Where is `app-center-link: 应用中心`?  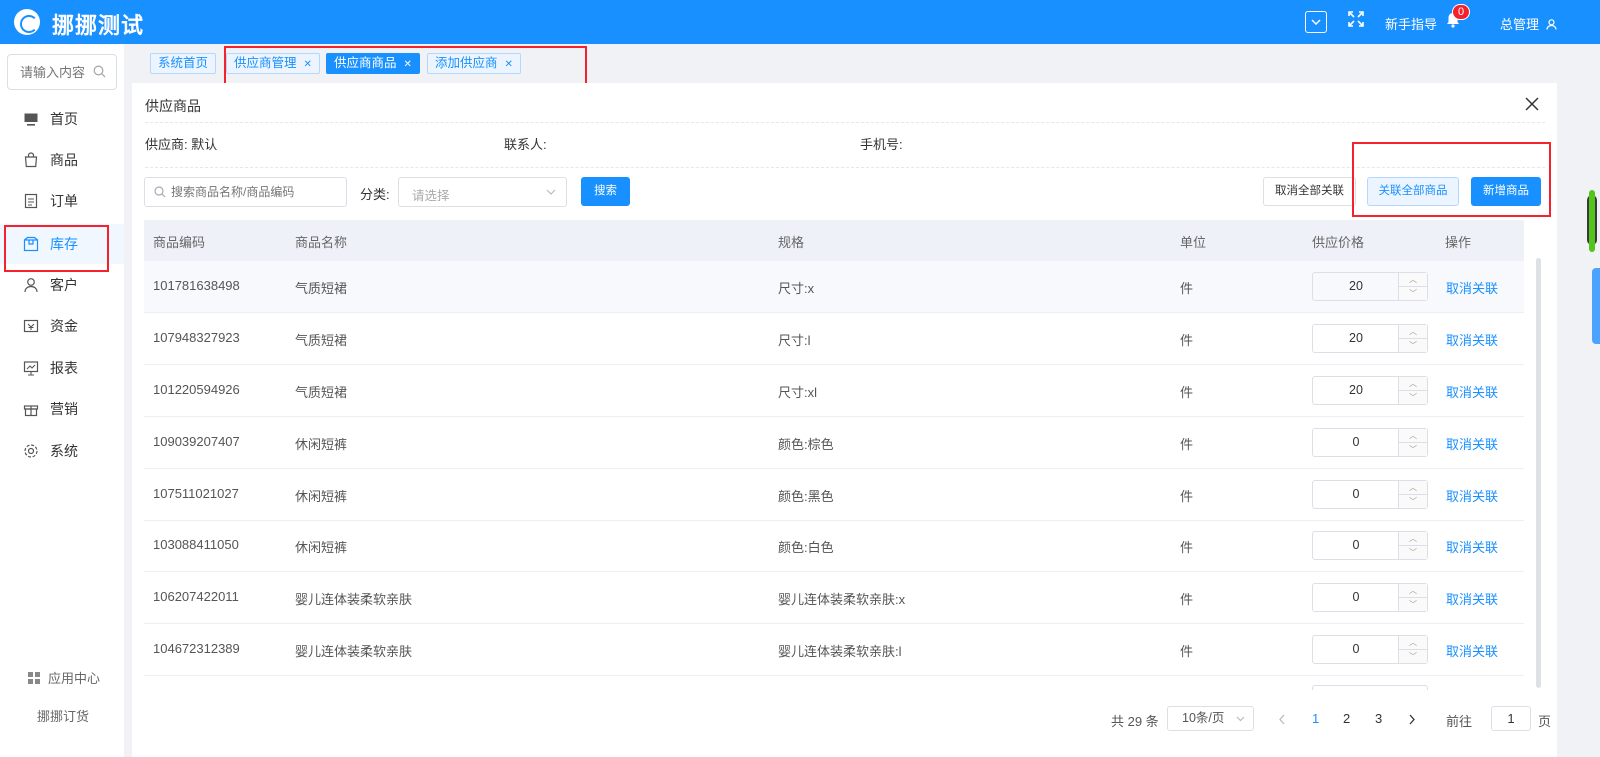
app-center-link: 应用中心 is located at coordinates (64, 677).